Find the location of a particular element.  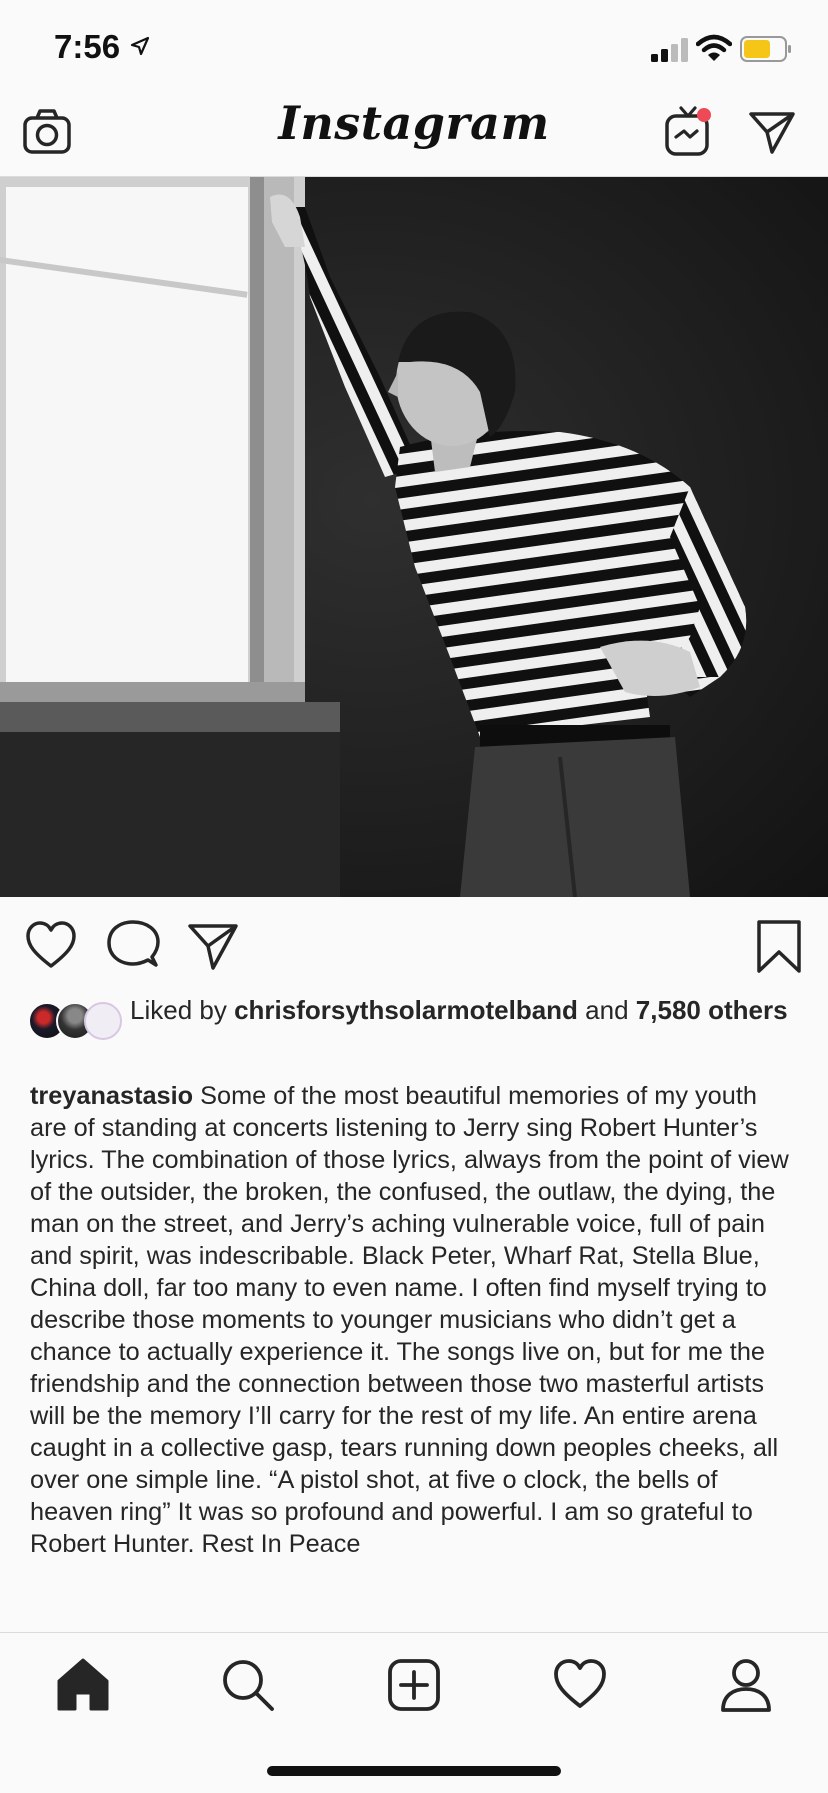

share-icon is located at coordinates (213, 946).